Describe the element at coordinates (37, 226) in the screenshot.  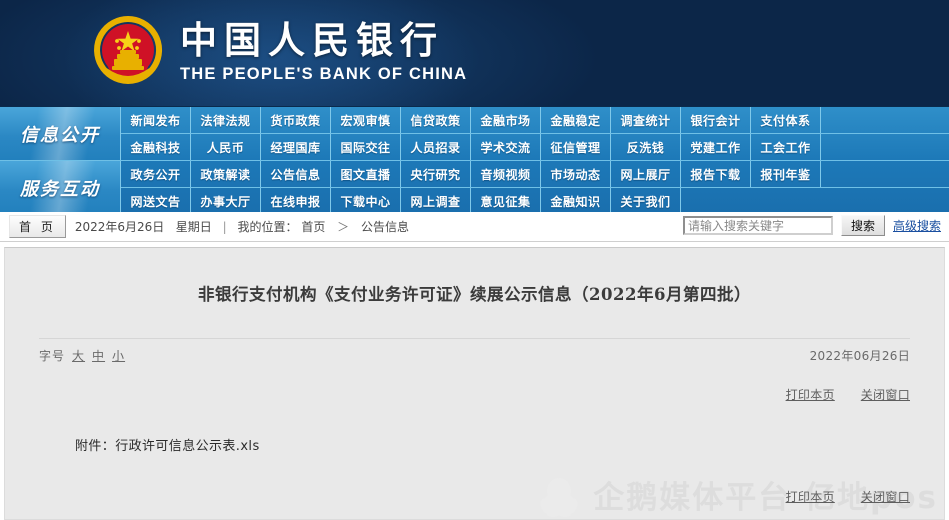
I see `home-button: 首 页` at that location.